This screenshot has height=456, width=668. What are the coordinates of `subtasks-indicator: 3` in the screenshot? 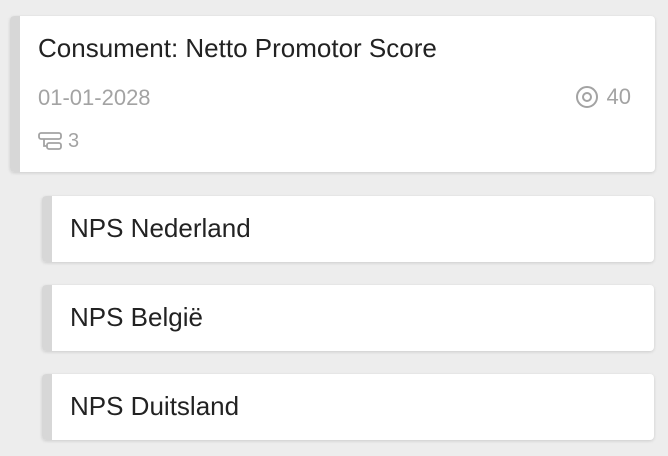 It's located at (58, 141).